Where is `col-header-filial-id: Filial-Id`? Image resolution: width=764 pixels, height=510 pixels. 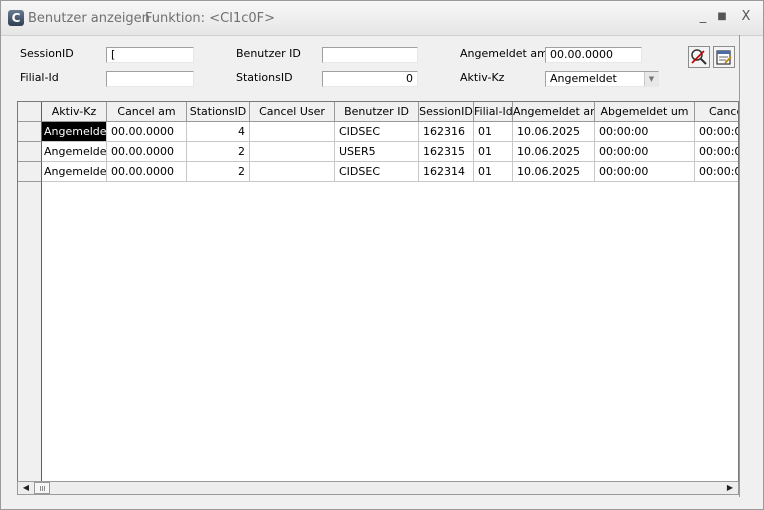 col-header-filial-id: Filial-Id is located at coordinates (493, 112).